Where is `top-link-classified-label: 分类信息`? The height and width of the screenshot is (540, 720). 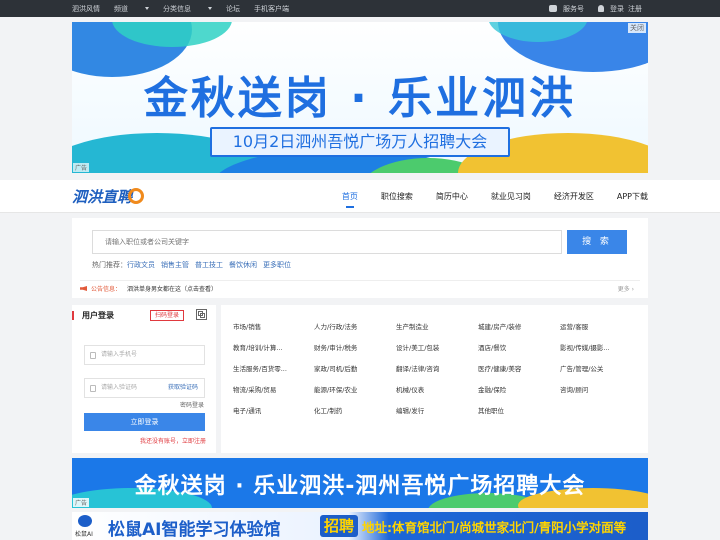 top-link-classified-label: 分类信息 is located at coordinates (177, 8).